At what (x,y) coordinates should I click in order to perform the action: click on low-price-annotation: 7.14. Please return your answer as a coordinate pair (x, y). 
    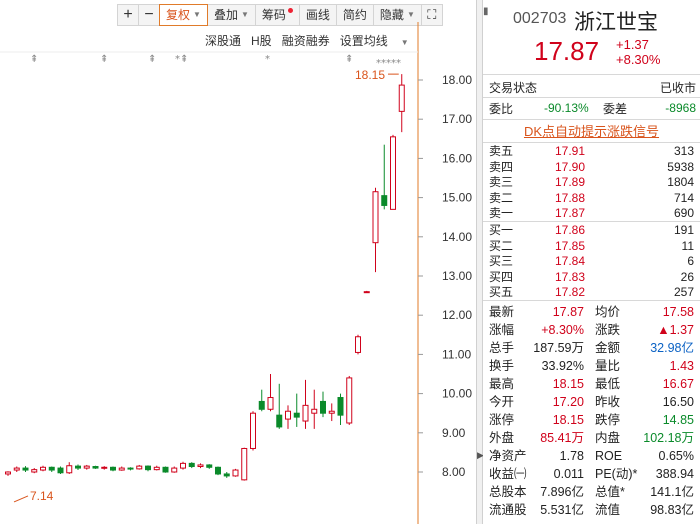
    Looking at the image, I should click on (42, 496).